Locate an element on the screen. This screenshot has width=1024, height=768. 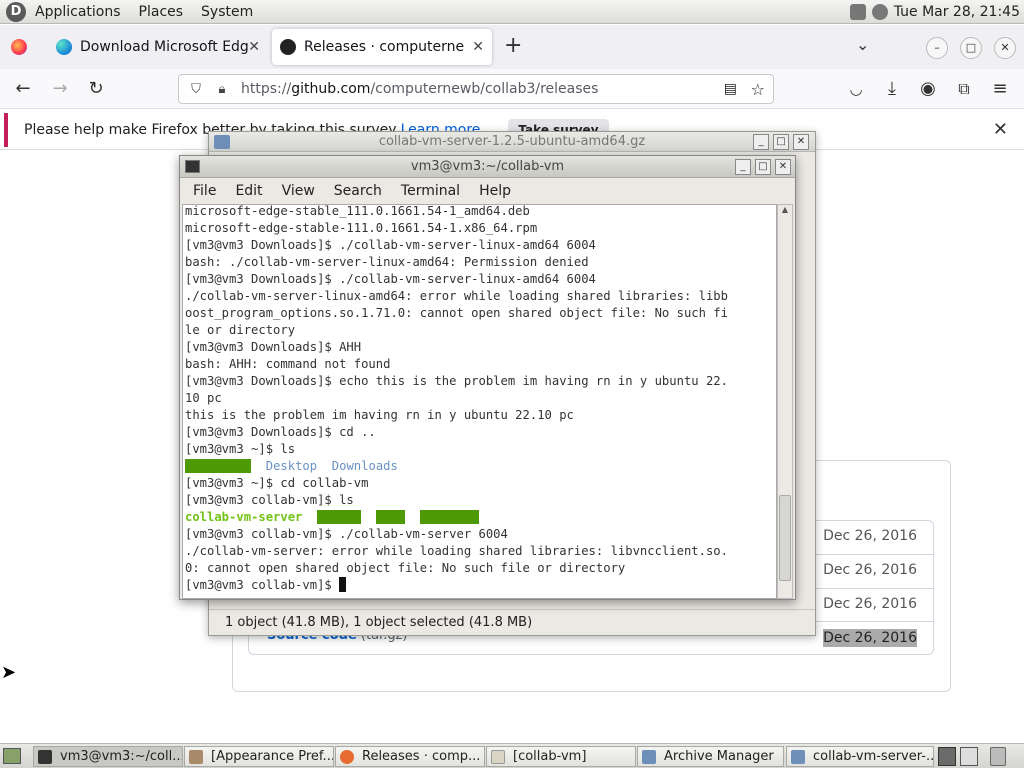
system-tray: Tue Mar 28, 21:45 is located at coordinates (934, 12).